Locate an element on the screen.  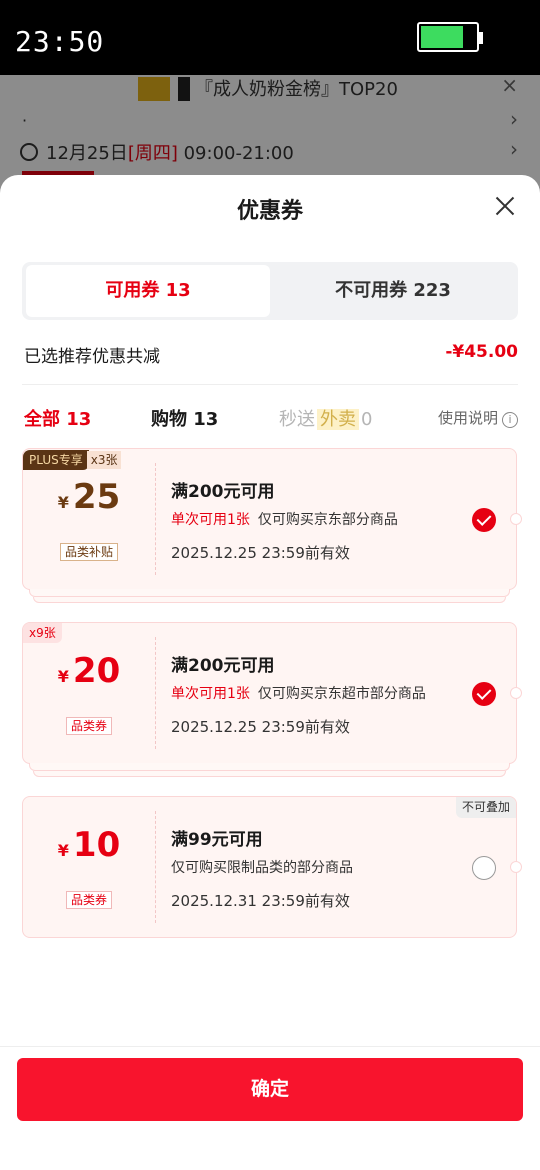
filter-secondsend: 秒送 外卖 0 is located at coordinates (325, 418).